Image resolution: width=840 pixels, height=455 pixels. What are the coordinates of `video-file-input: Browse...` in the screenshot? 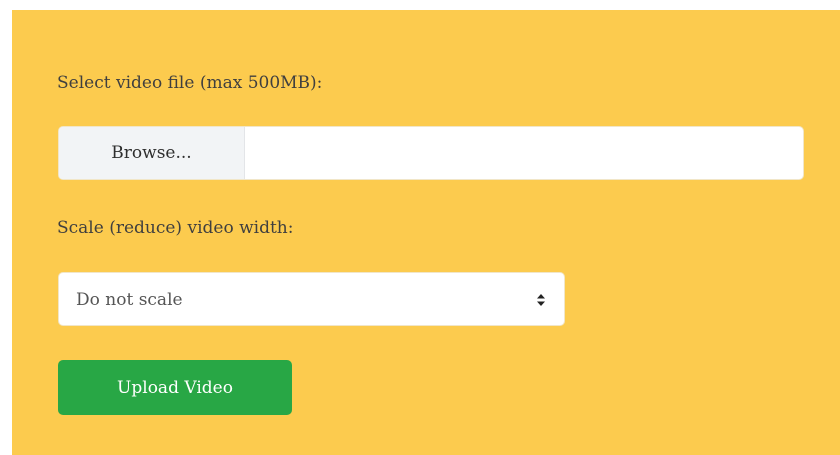 It's located at (431, 153).